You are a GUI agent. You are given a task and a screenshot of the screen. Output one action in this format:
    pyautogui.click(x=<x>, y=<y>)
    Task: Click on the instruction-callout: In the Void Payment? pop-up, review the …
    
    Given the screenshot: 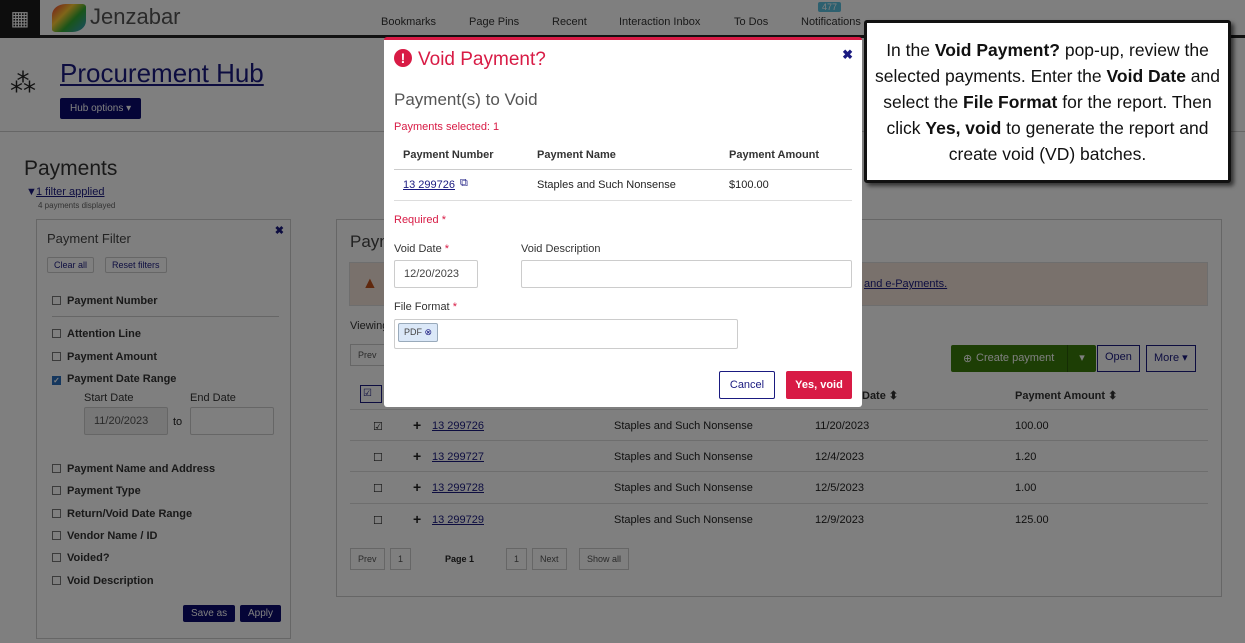 What is the action you would take?
    pyautogui.click(x=1047, y=101)
    